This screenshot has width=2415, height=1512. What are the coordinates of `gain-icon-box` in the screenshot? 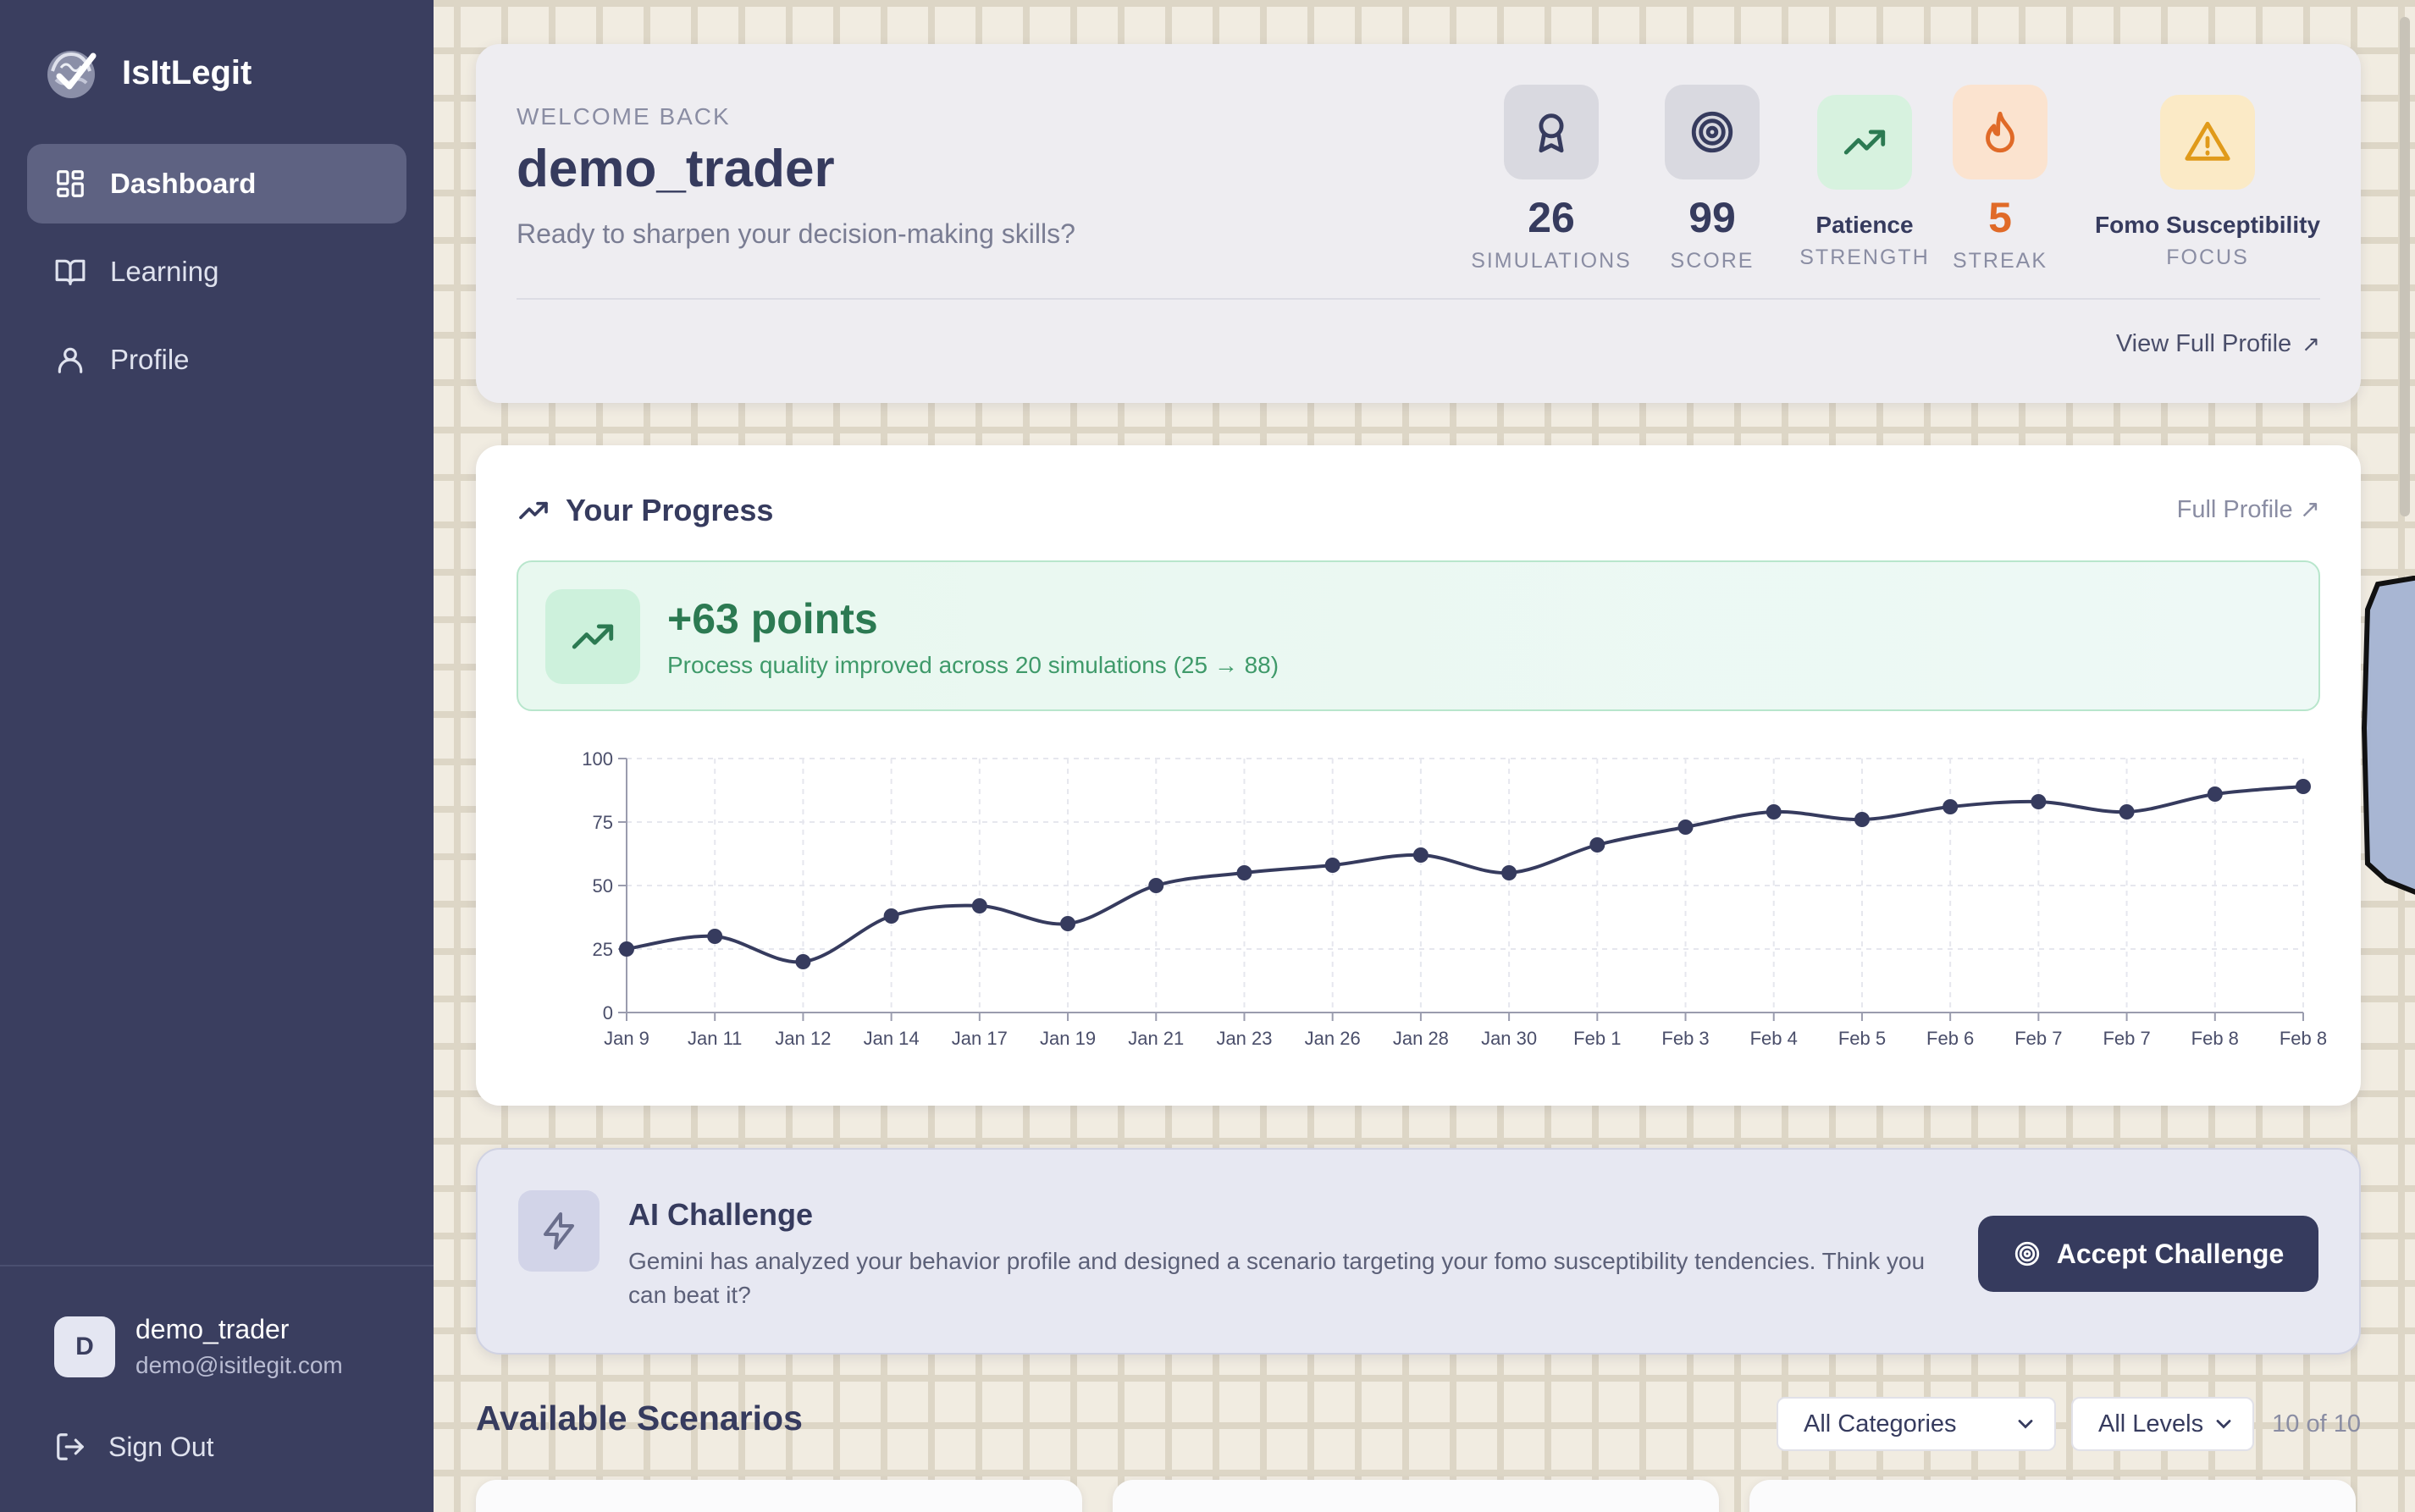 It's located at (593, 636).